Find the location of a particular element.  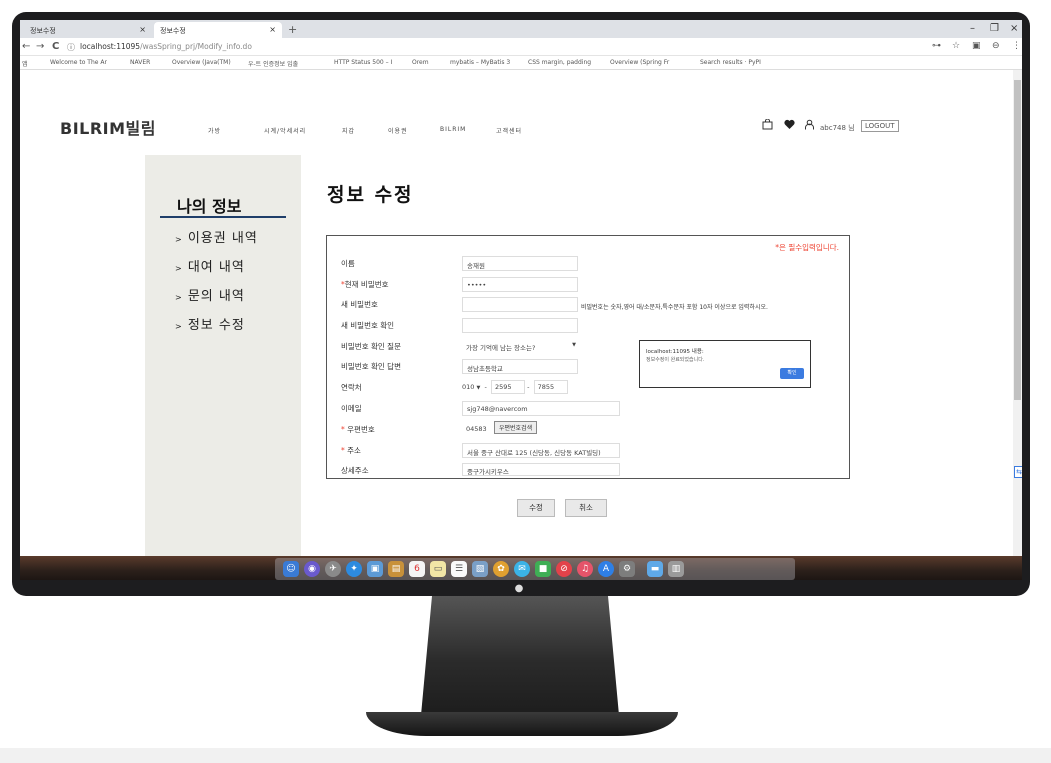

new-tab-button: + is located at coordinates (292, 29).